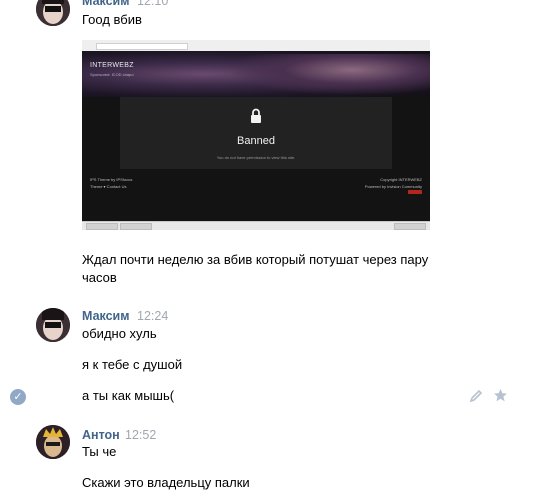 The width and height of the screenshot is (551, 499). What do you see at coordinates (112, 65) in the screenshot?
I see `site-title: INTERWEBZ` at bounding box center [112, 65].